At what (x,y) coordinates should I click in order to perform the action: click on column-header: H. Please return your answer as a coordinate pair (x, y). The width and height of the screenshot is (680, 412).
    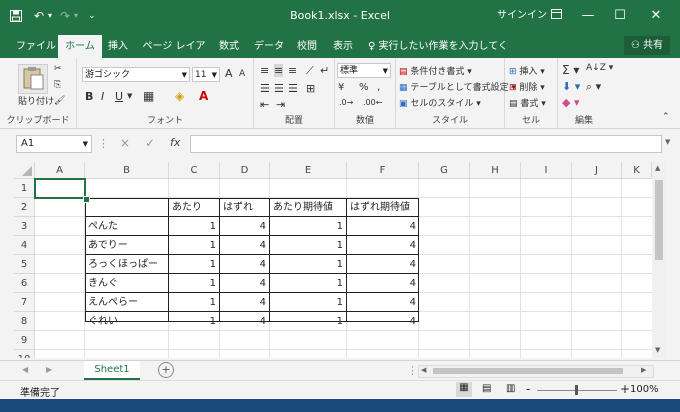
    Looking at the image, I should click on (495, 170).